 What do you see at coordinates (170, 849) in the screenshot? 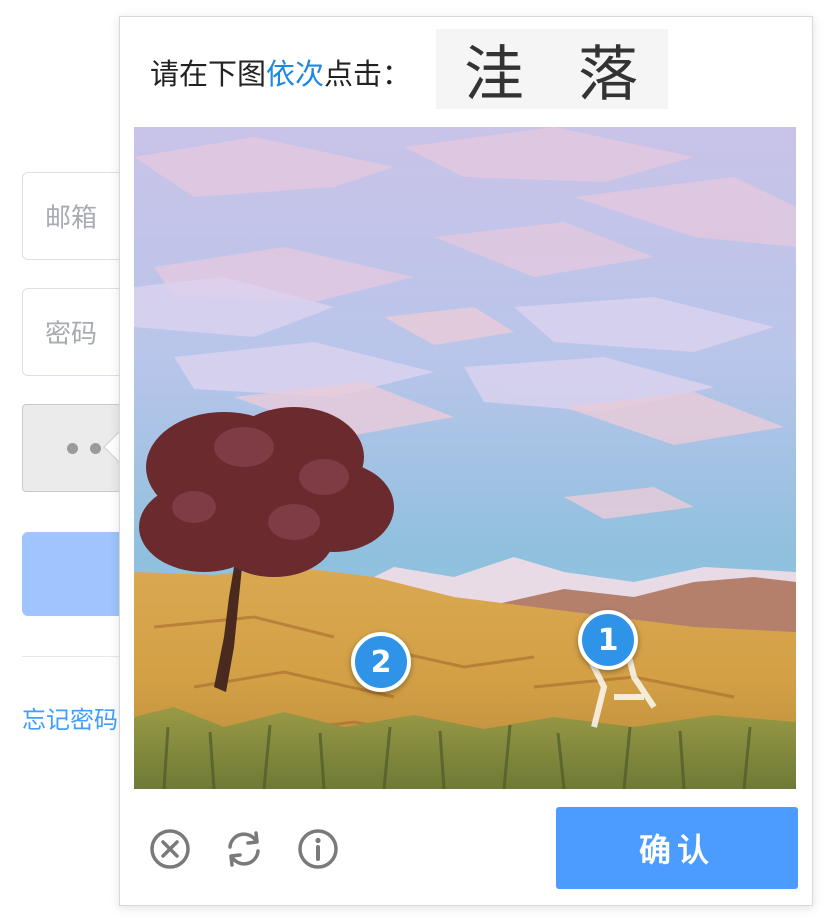
I see `close-circle-icon` at bounding box center [170, 849].